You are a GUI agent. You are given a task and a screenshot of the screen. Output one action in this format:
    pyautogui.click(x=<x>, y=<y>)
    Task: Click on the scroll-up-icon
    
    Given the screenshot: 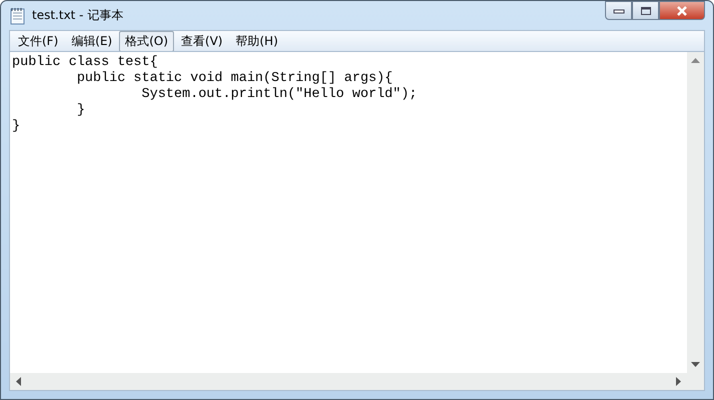 What is the action you would take?
    pyautogui.click(x=695, y=60)
    